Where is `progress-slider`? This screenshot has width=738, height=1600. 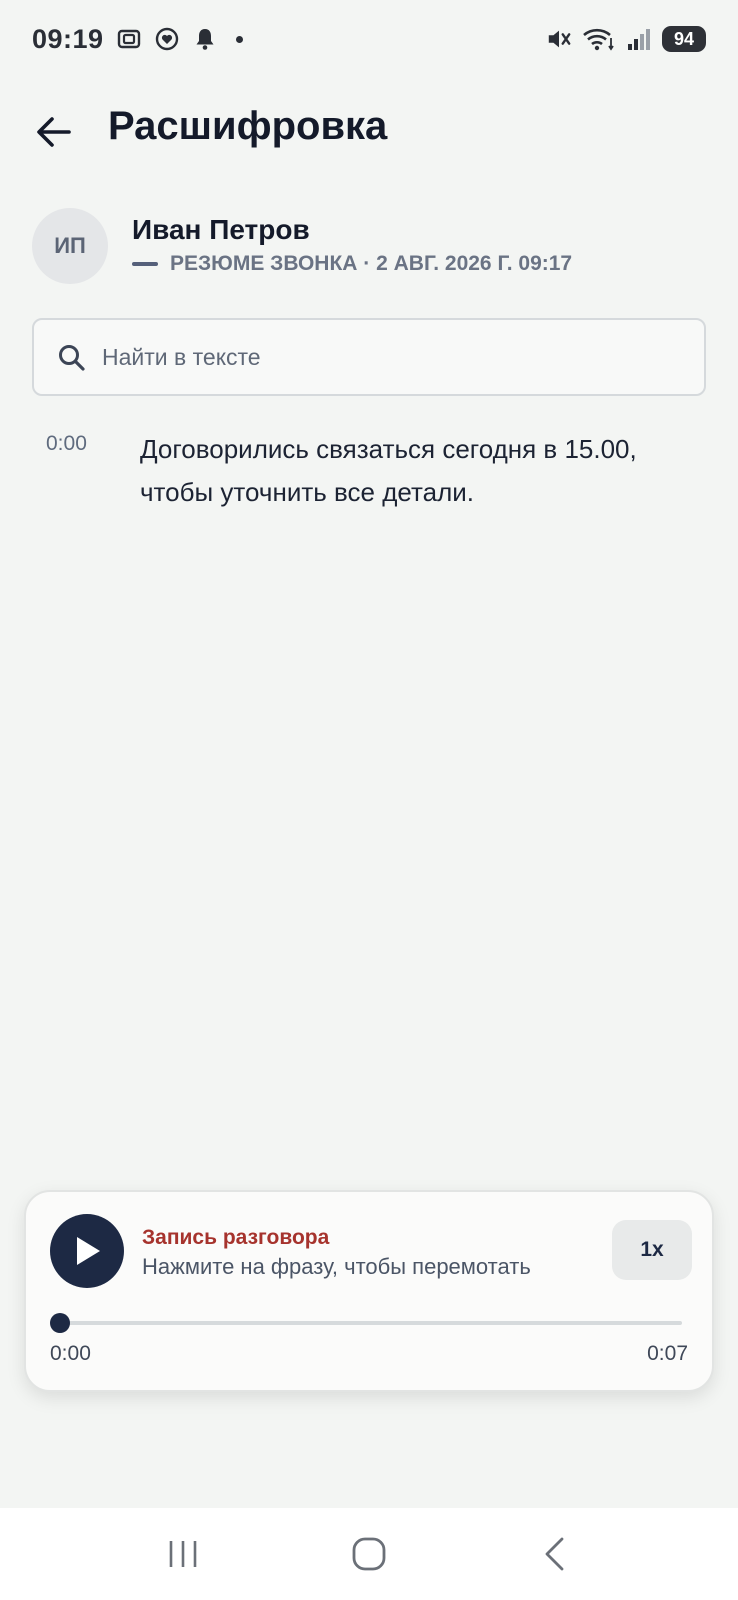 progress-slider is located at coordinates (366, 1323).